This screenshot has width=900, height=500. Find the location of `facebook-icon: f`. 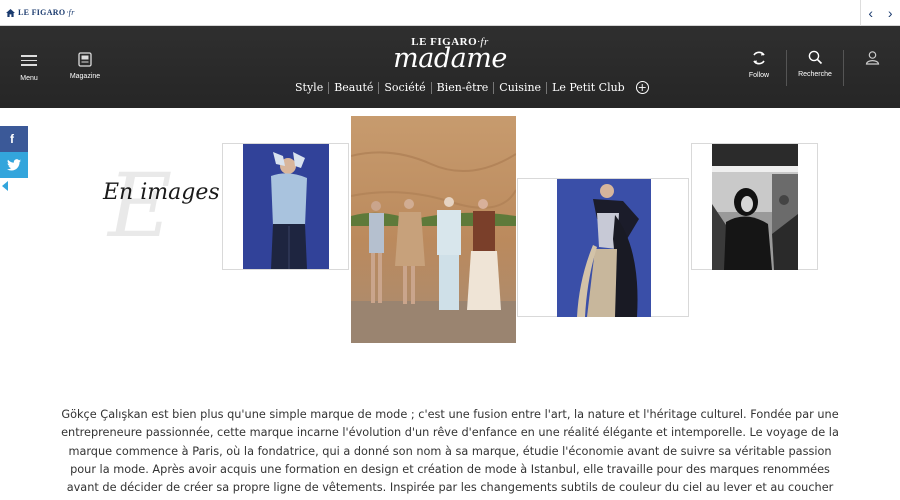

facebook-icon: f is located at coordinates (12, 139).